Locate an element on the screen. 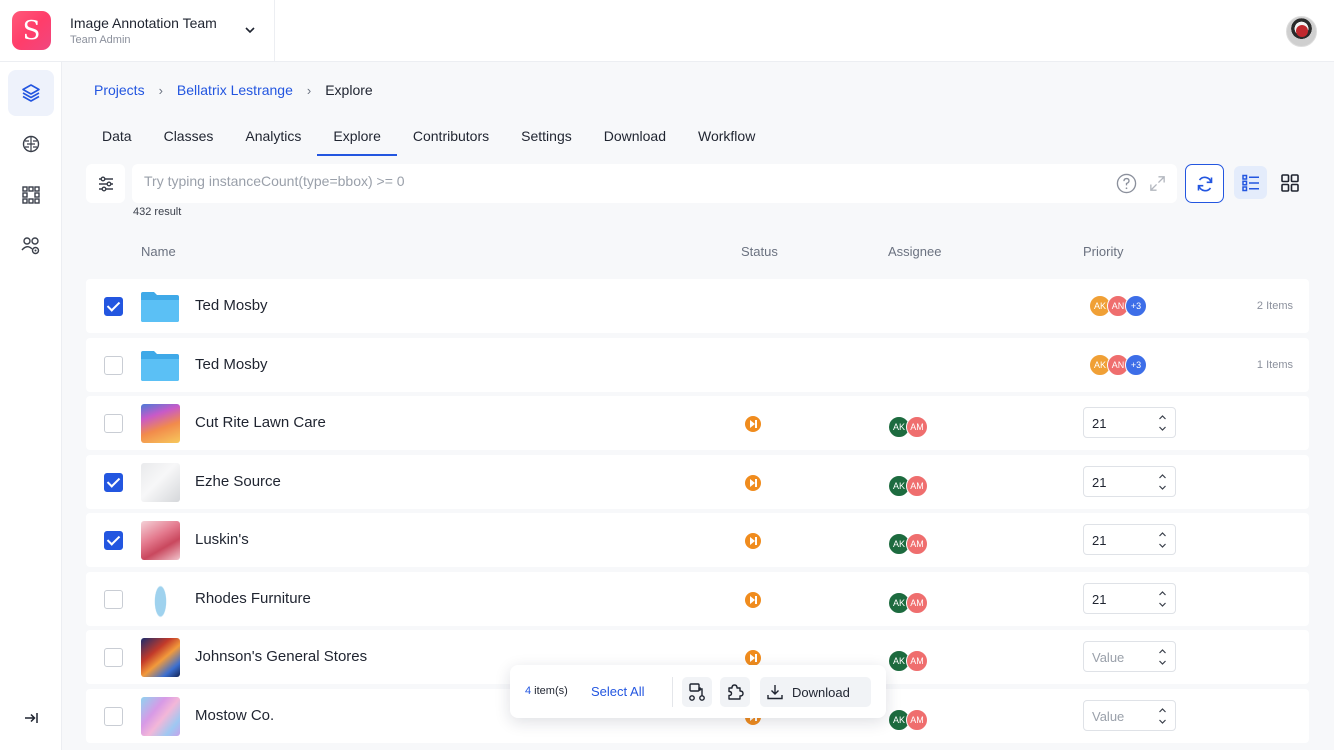 This screenshot has width=1334, height=750. list-icon is located at coordinates (1250, 182).